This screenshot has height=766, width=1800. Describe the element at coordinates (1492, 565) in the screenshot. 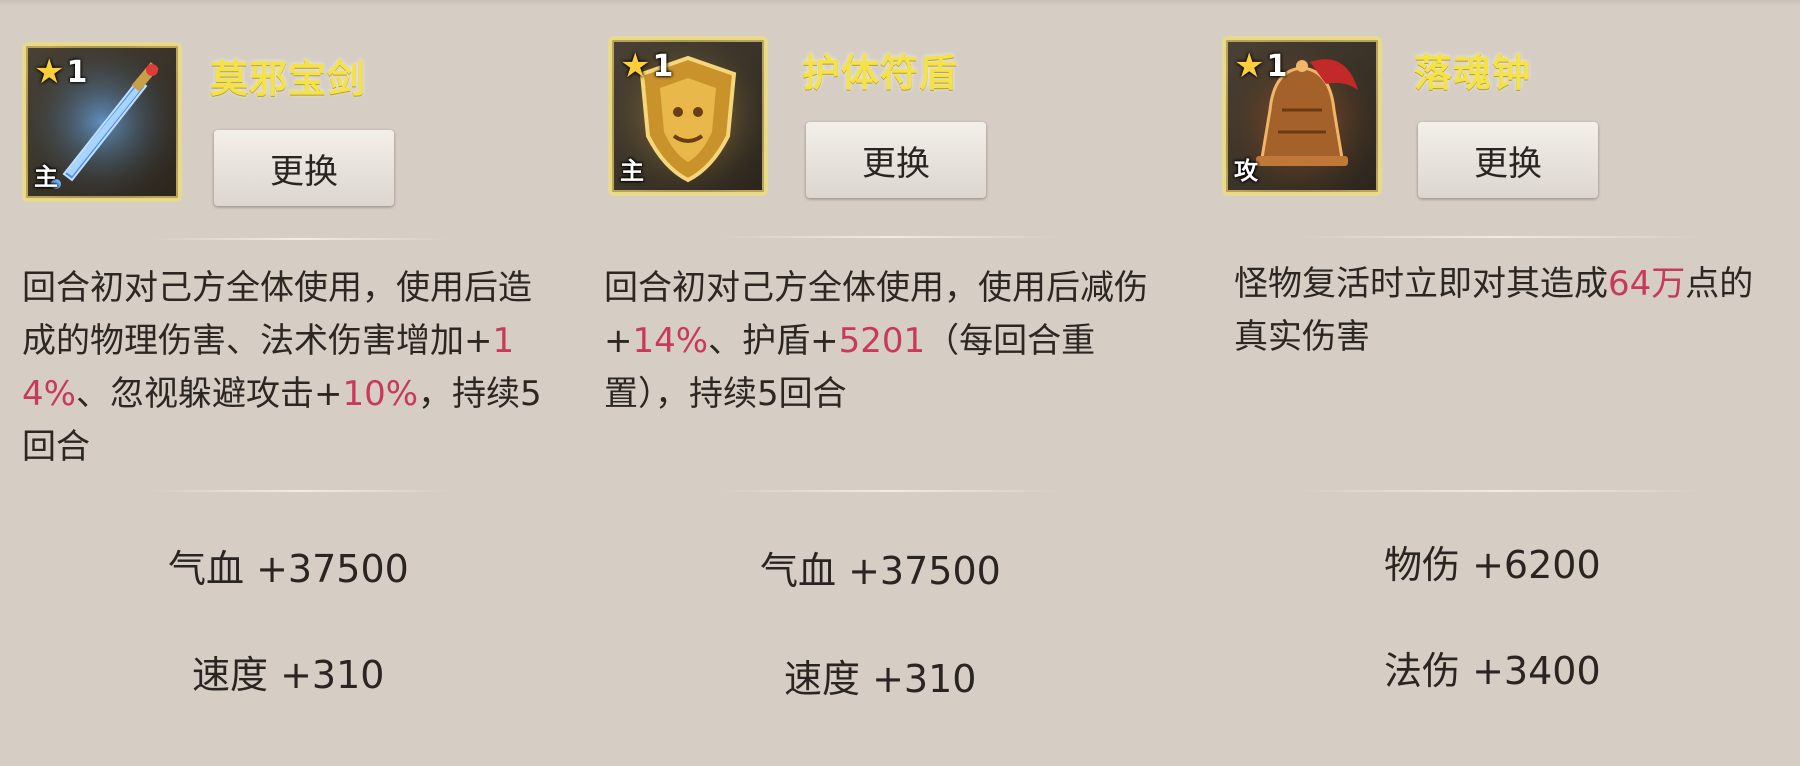

I see `stat-line: 物伤 +6200` at that location.